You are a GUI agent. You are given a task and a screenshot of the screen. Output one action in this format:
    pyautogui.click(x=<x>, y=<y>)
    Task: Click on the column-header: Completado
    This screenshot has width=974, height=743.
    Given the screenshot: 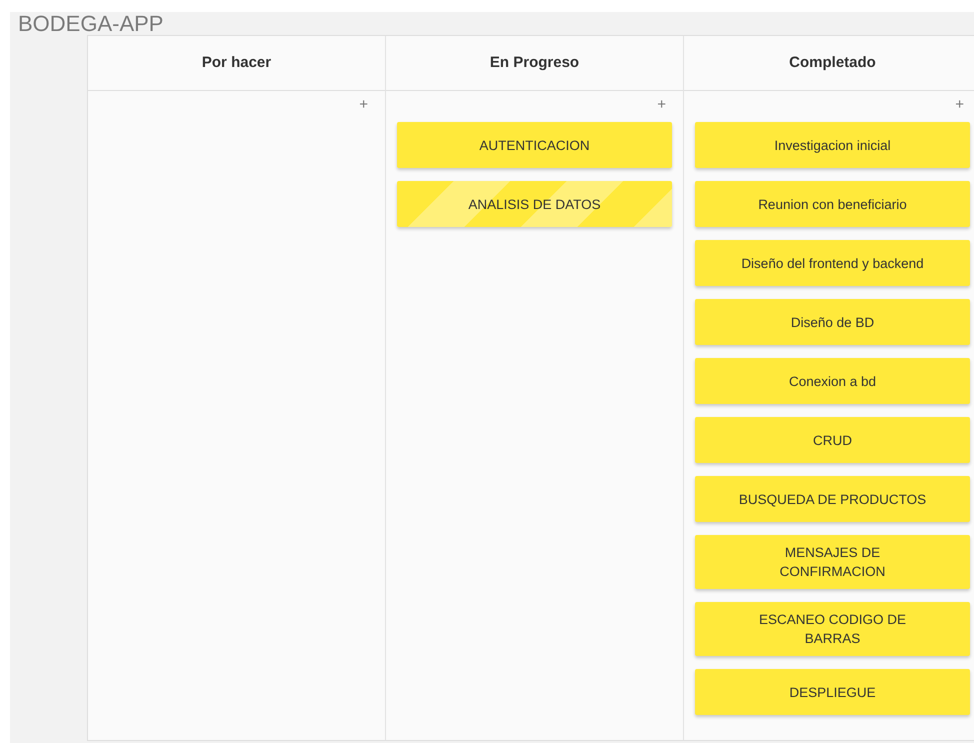 What is the action you would take?
    pyautogui.click(x=829, y=63)
    